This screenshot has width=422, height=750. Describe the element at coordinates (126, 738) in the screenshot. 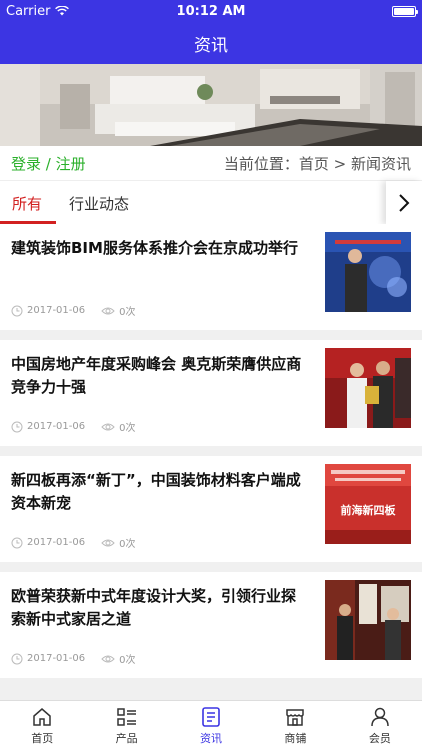

I see `tabbar-label: 产品` at that location.